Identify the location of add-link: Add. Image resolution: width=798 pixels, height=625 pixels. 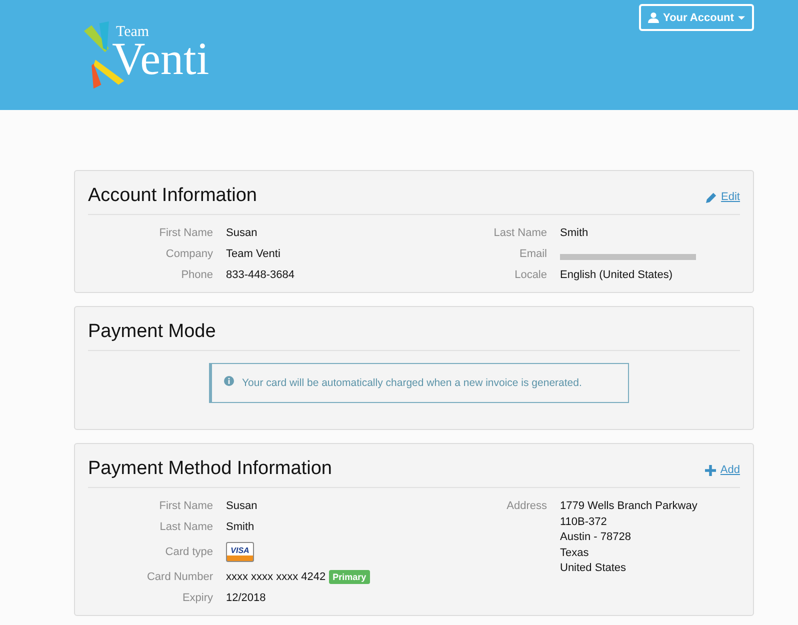
(722, 465).